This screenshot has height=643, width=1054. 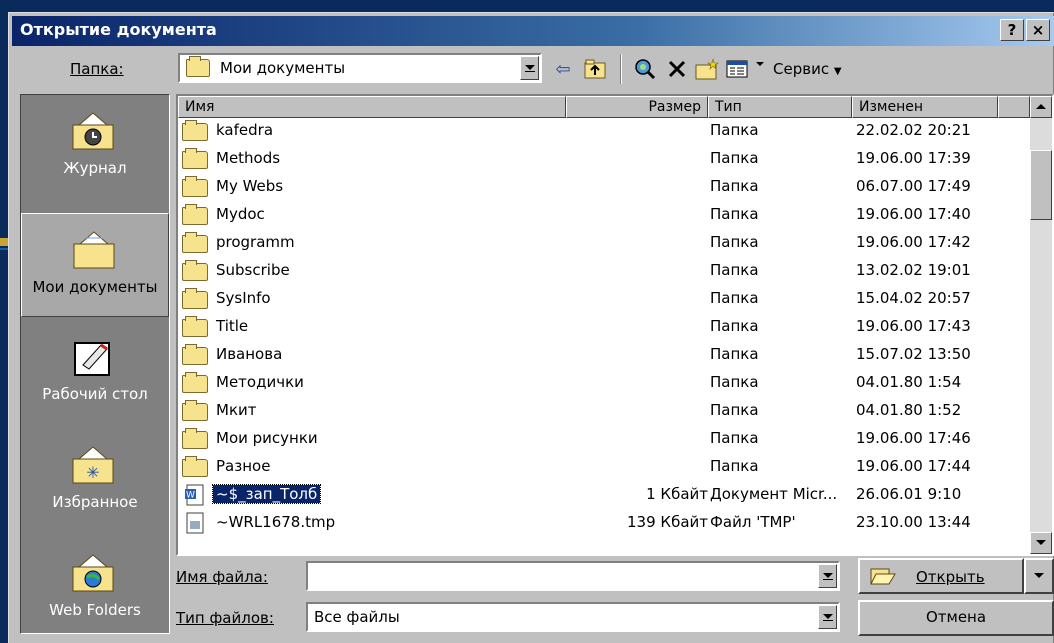 I want to click on folder-dropdown-arrow, so click(x=529, y=68).